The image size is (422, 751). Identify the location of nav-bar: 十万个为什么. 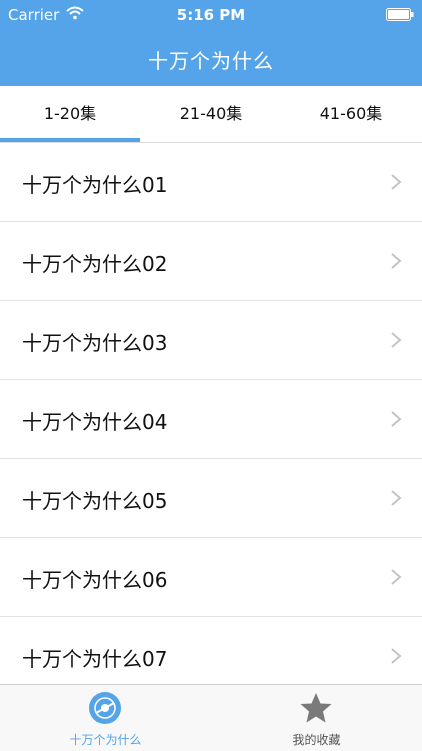
(211, 58).